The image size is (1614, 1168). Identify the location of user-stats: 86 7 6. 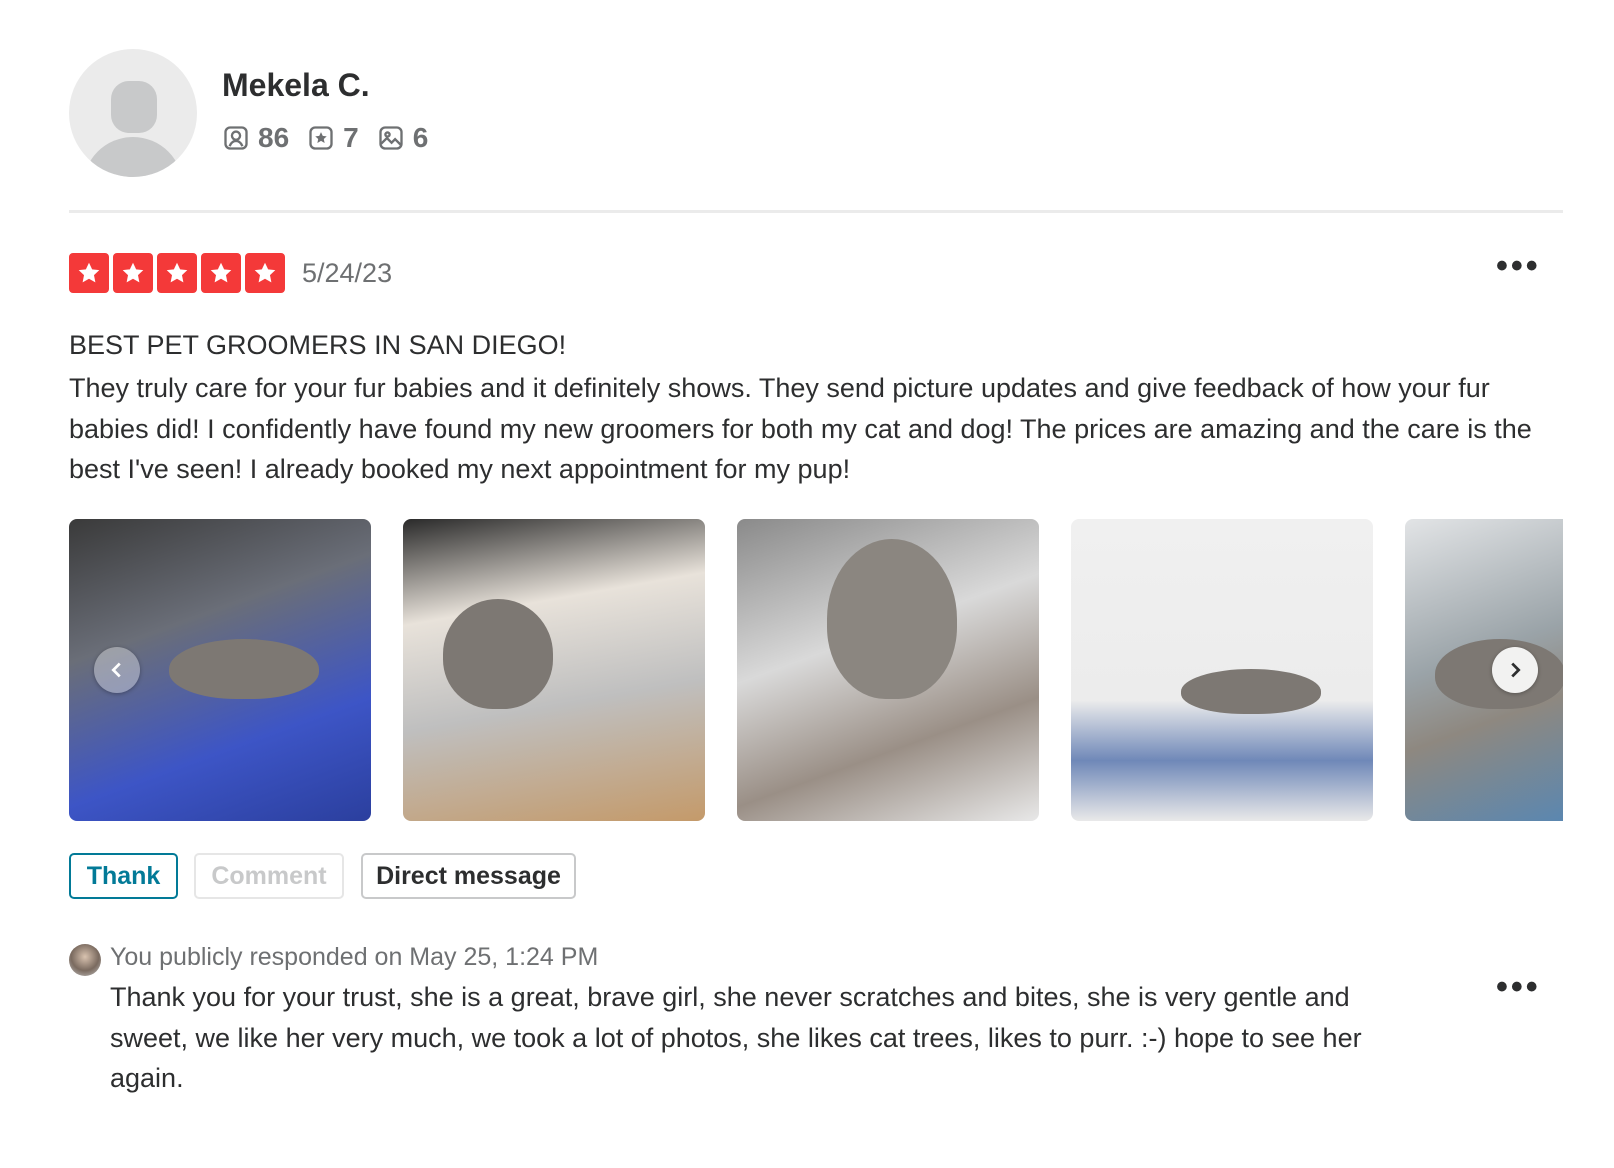
(334, 138).